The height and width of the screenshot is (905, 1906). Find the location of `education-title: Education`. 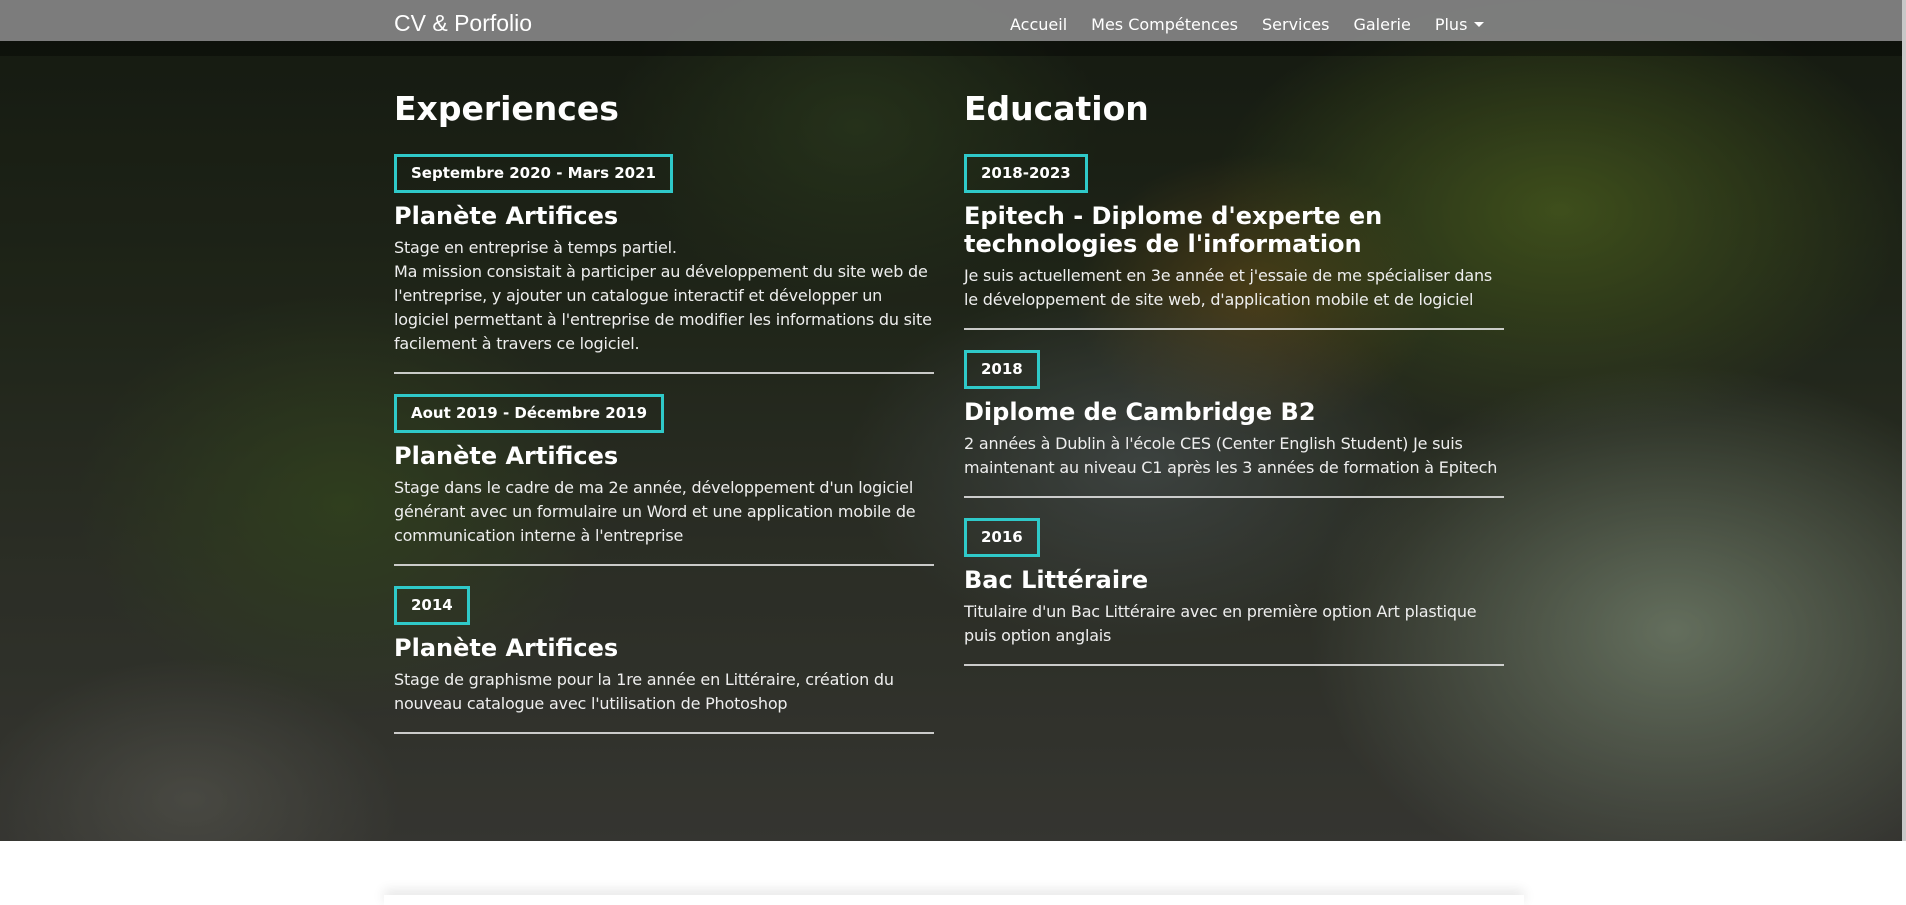

education-title: Education is located at coordinates (1056, 108).